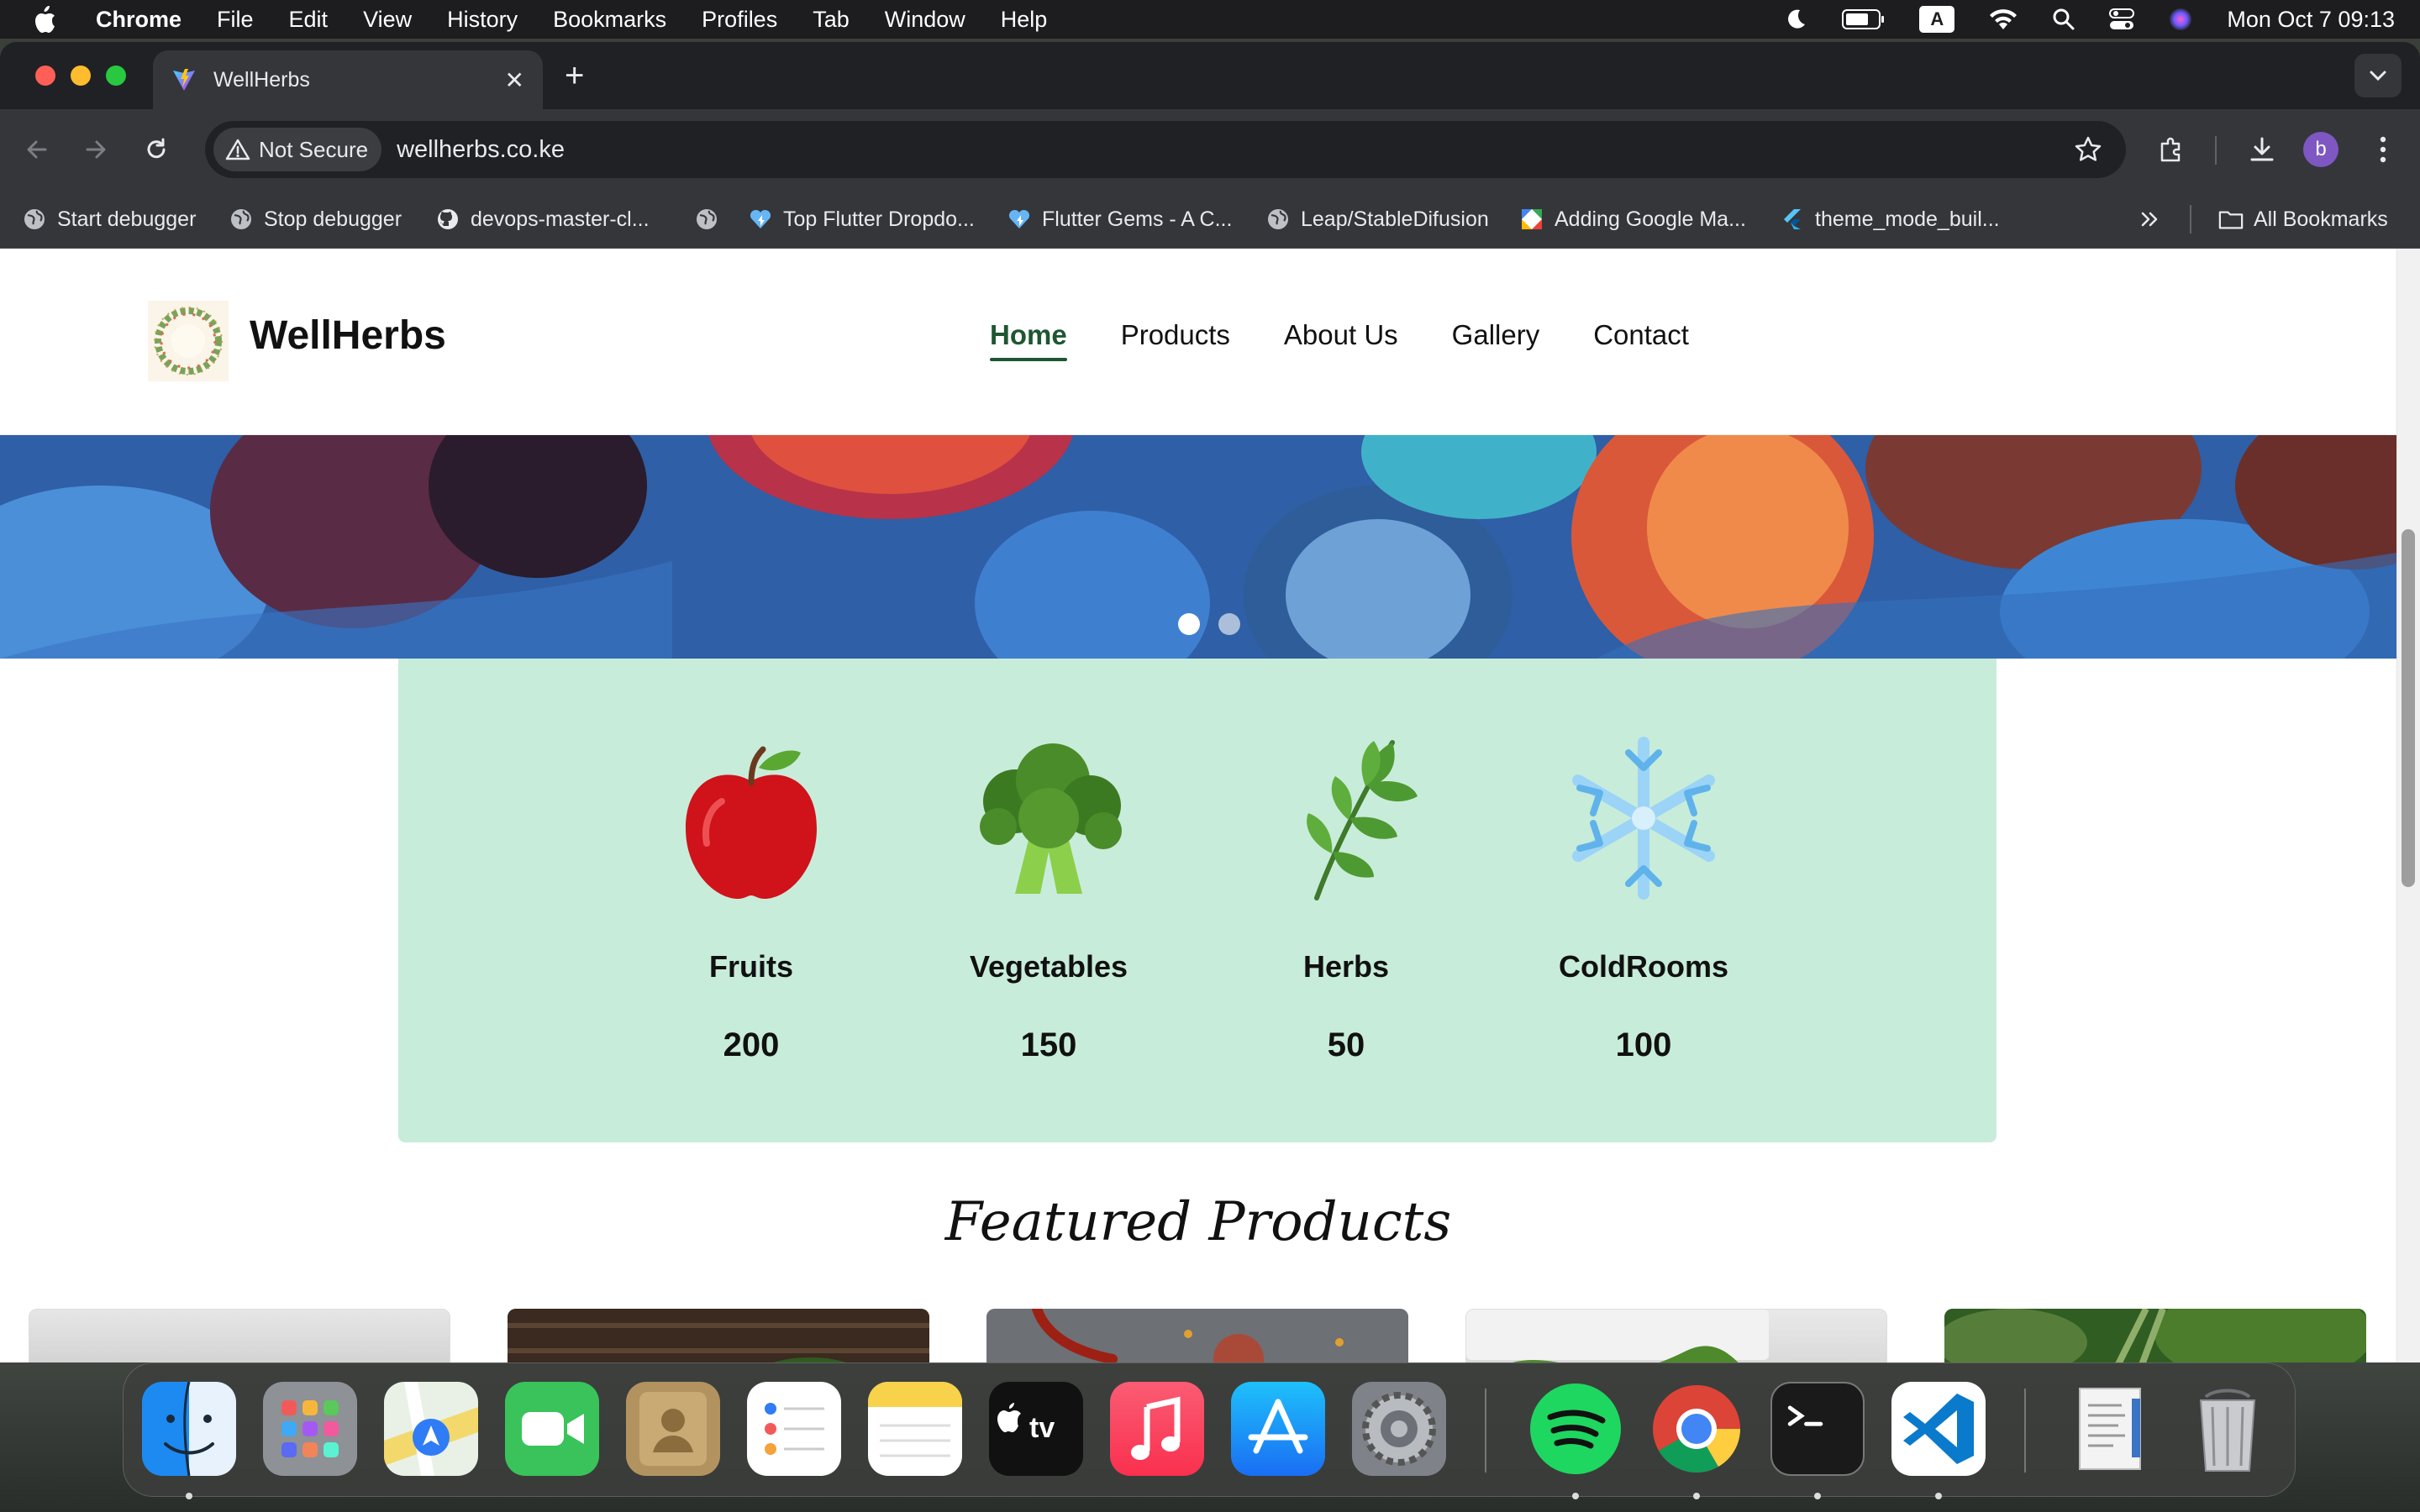 This screenshot has height=1512, width=2420. I want to click on all-bookmarks-button: All Bookmarks, so click(2303, 219).